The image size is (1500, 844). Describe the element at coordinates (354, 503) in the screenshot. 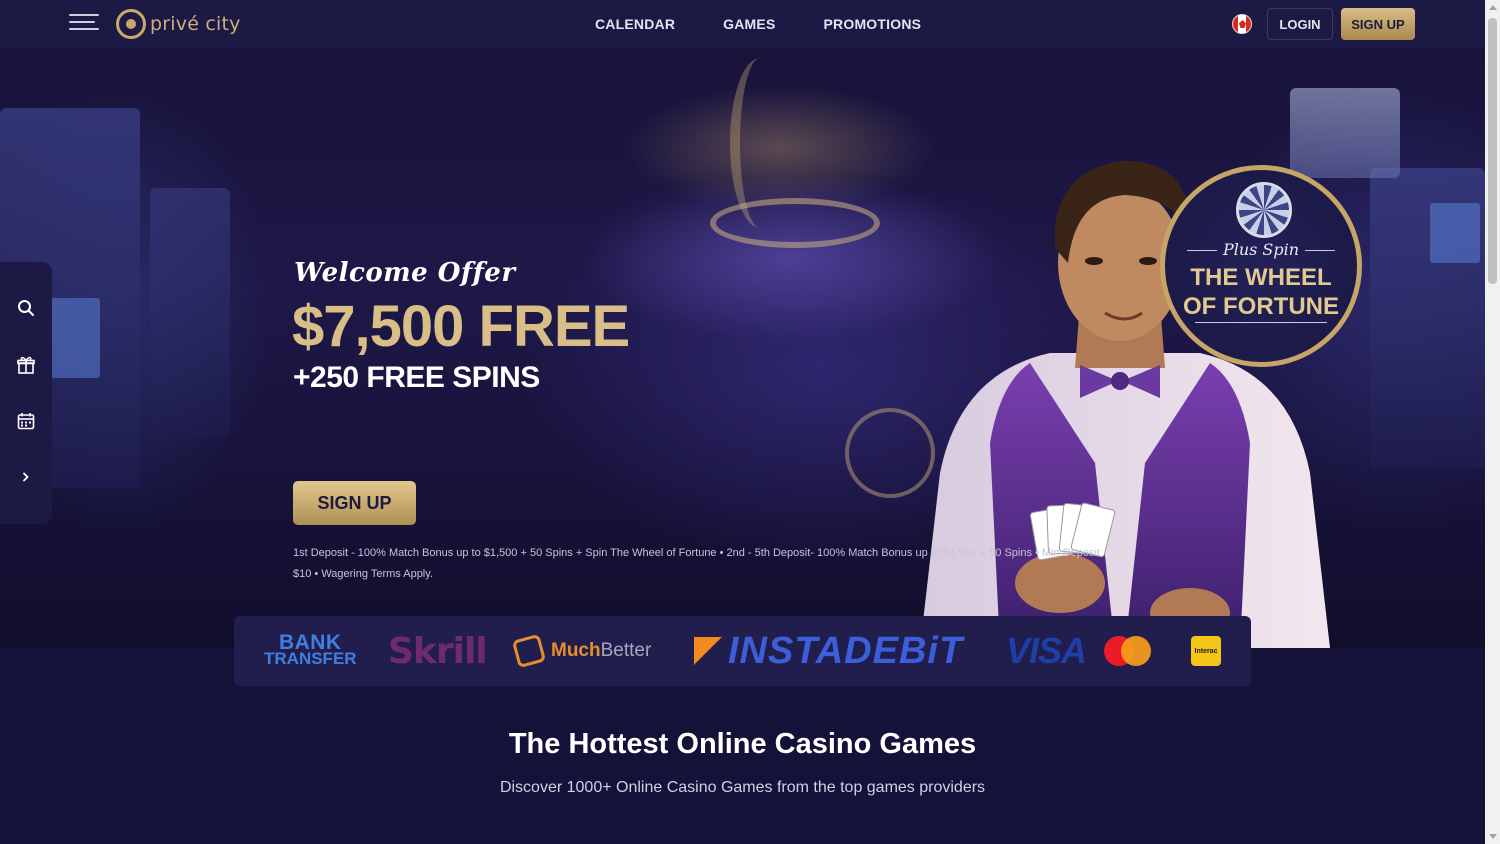

I see `signup-button-hero: SIGN UP` at that location.